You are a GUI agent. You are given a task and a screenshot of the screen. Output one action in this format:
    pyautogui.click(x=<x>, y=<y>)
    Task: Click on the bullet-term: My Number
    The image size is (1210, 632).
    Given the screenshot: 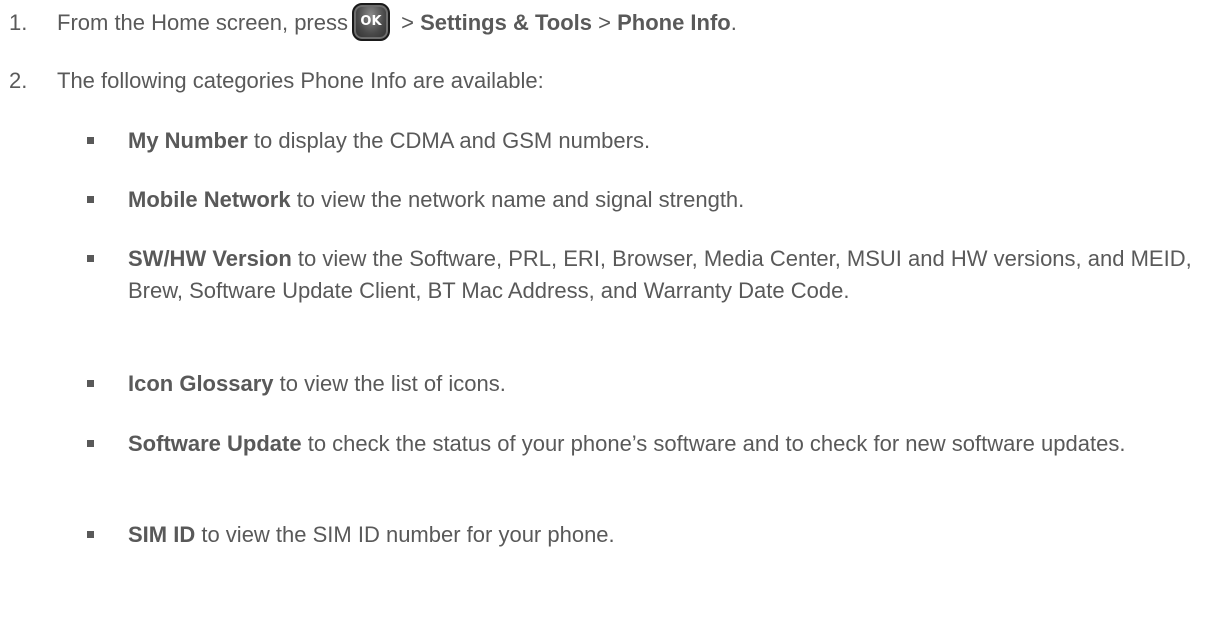 What is the action you would take?
    pyautogui.click(x=188, y=140)
    